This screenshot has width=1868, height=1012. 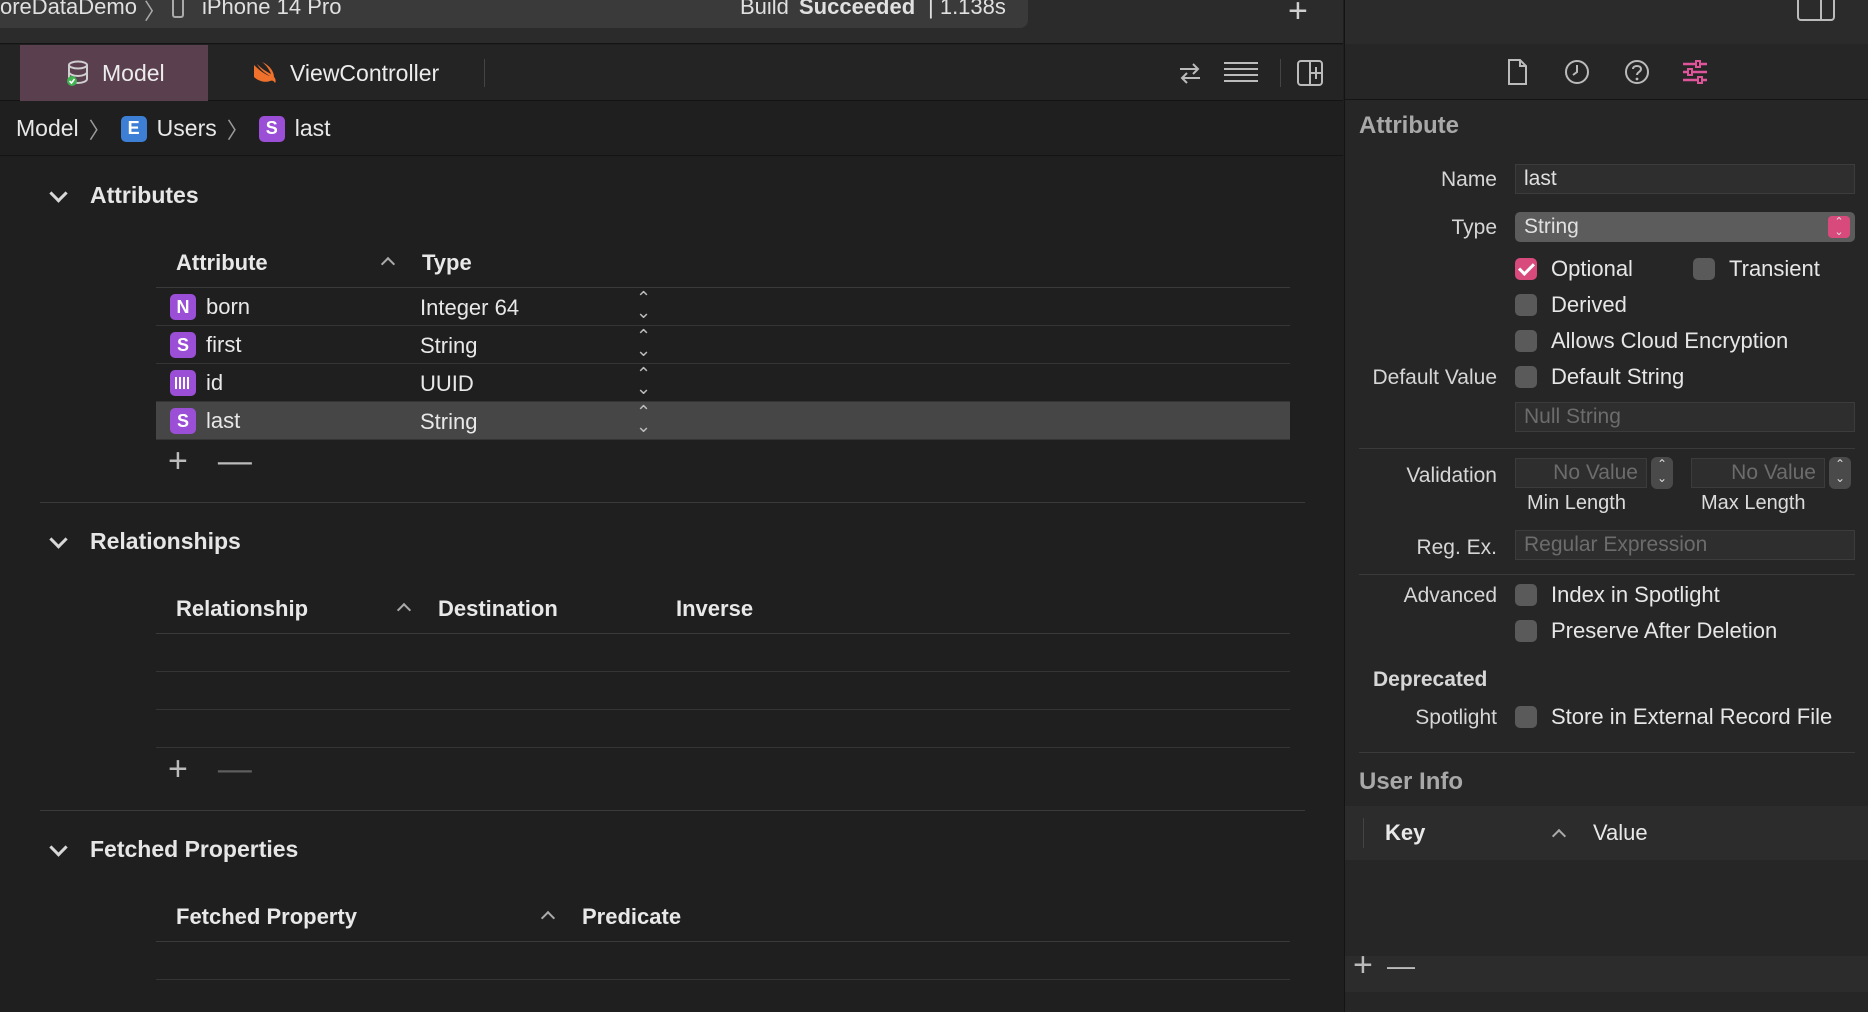 I want to click on column-header-inverse: Inverse, so click(x=714, y=609).